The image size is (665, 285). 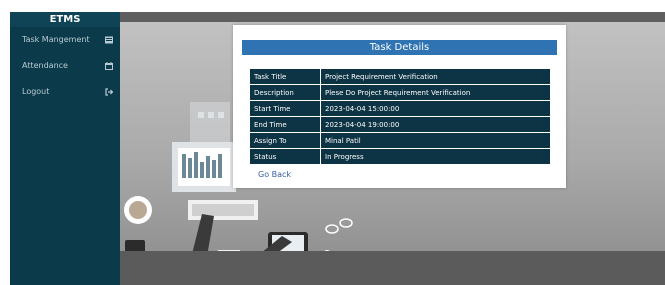 I want to click on table-row: Assign To Minal Patil, so click(x=400, y=140).